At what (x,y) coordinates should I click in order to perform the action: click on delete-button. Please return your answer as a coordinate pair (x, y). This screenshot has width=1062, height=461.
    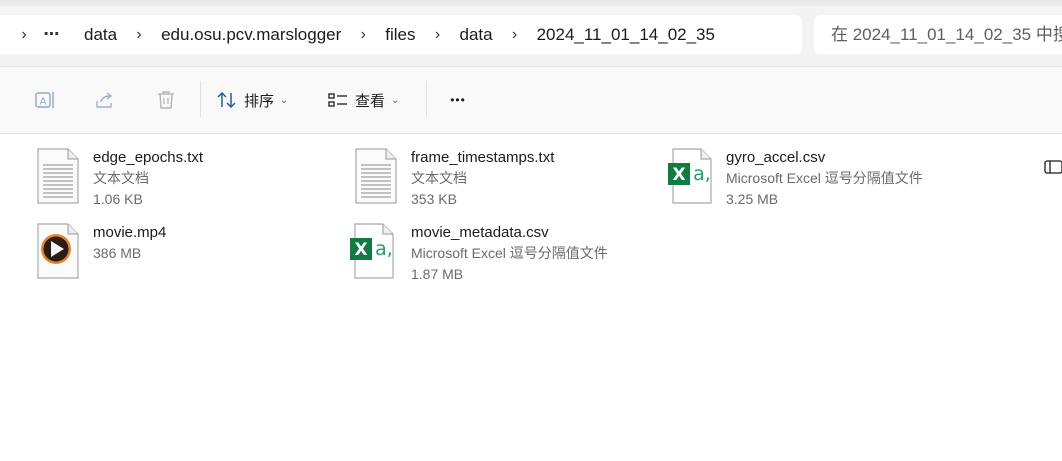
    Looking at the image, I should click on (166, 100).